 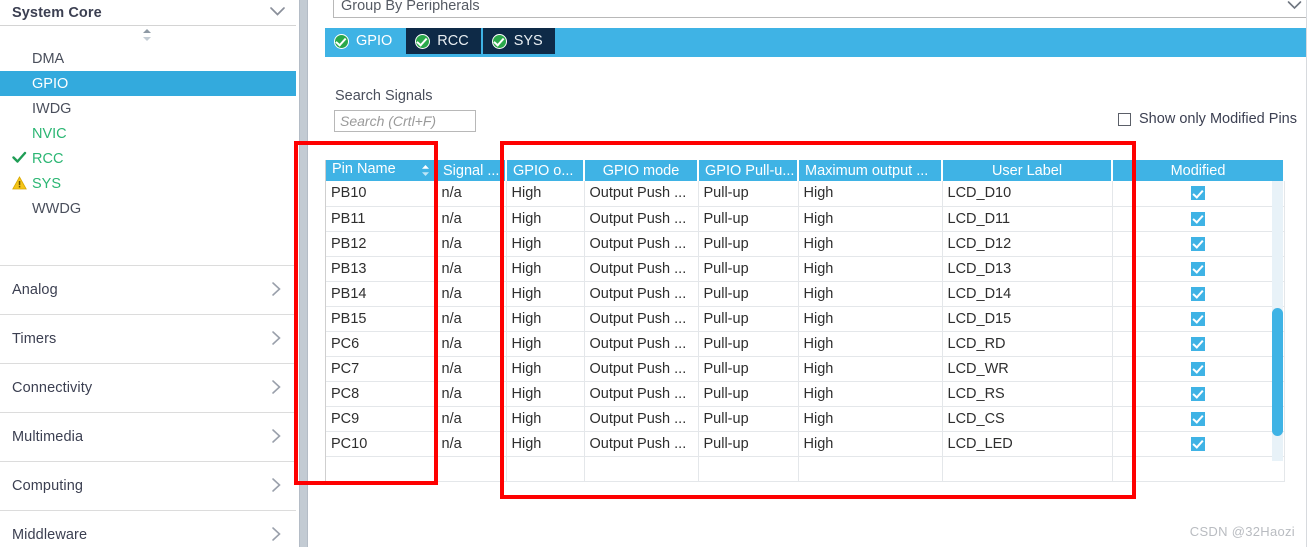 I want to click on cell-user-label: LCD_D12, so click(x=1027, y=244).